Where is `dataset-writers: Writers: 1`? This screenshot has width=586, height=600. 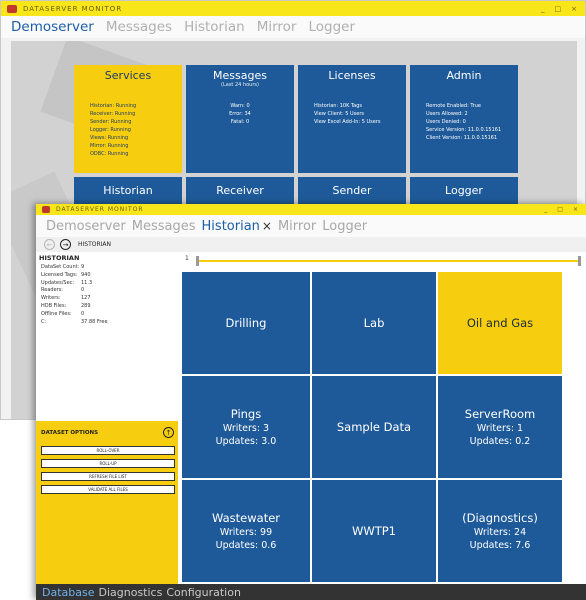 dataset-writers: Writers: 1 is located at coordinates (500, 428).